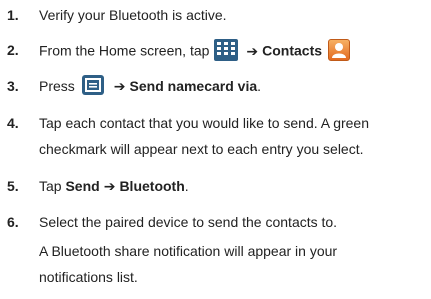 The width and height of the screenshot is (431, 299). Describe the element at coordinates (124, 50) in the screenshot. I see `step-text-part: From the Home screen, tap` at that location.